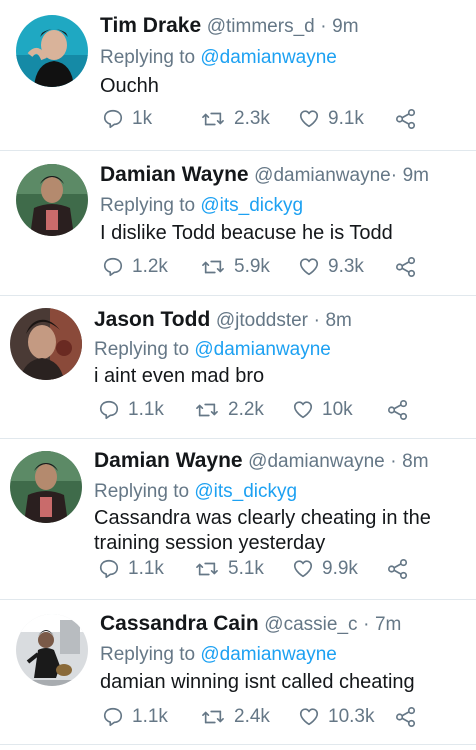 The height and width of the screenshot is (750, 476). Describe the element at coordinates (235, 267) in the screenshot. I see `retweet-button: 5.9k` at that location.